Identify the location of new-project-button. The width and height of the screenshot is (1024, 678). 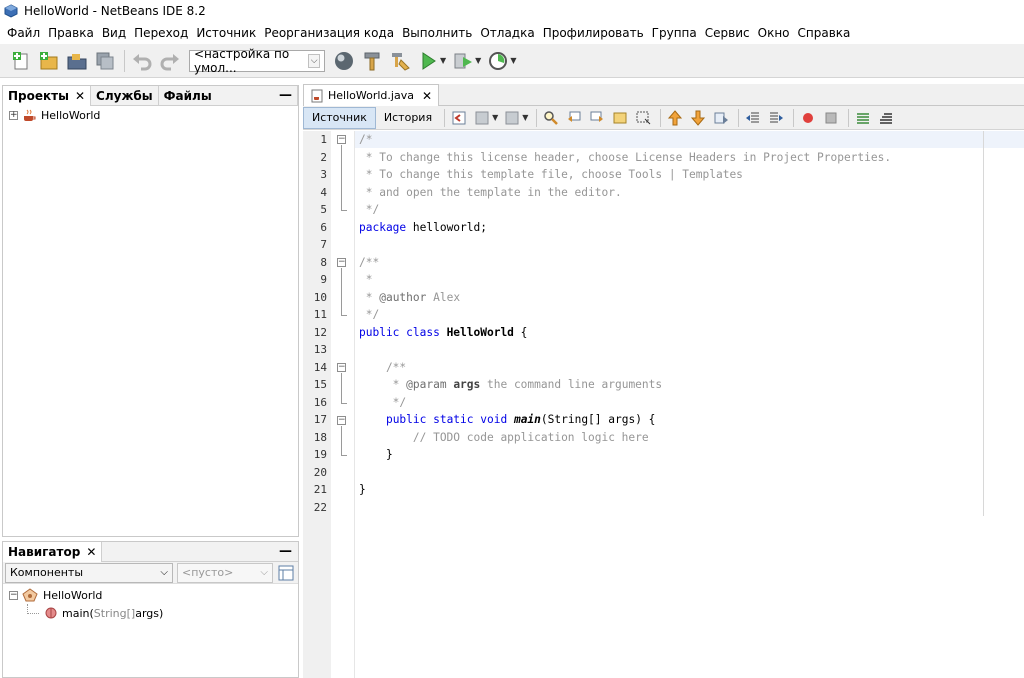
(49, 61).